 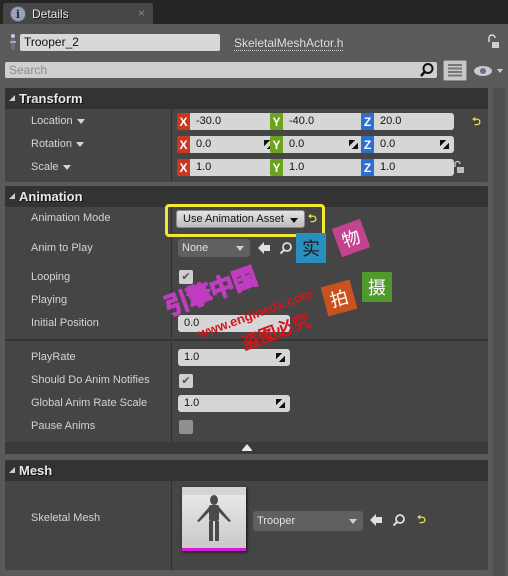 I want to click on location-label: Location, so click(x=58, y=121).